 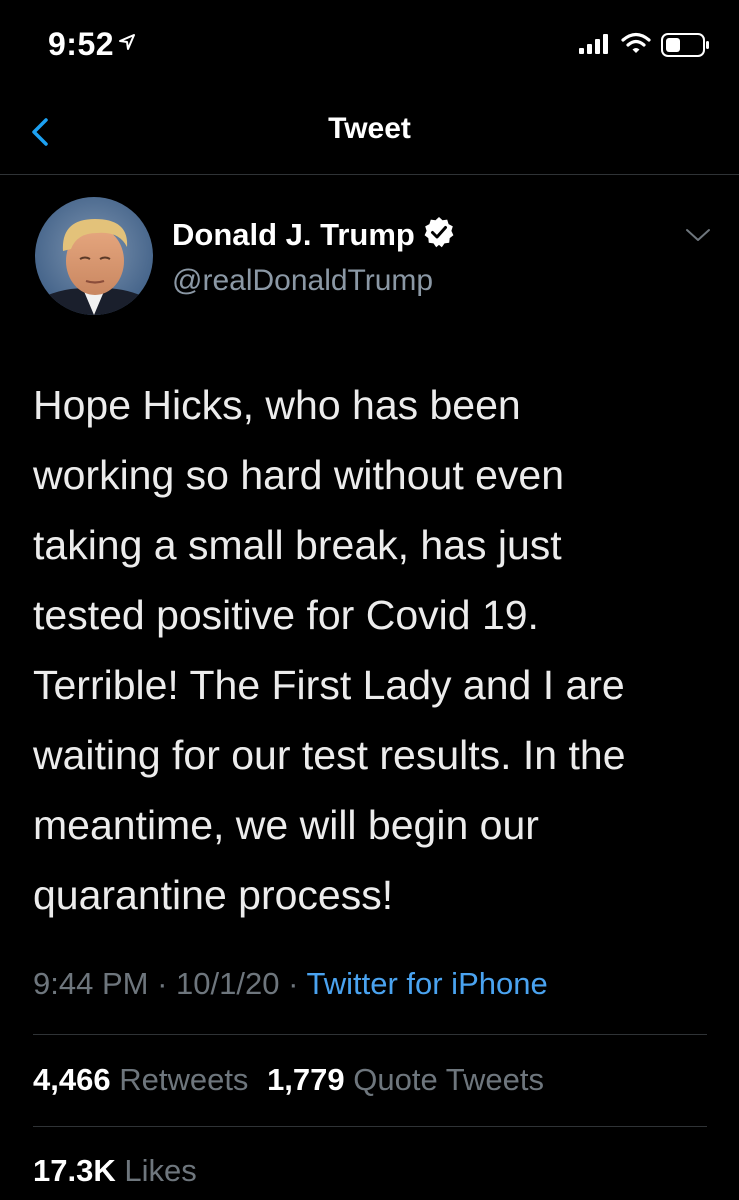 I want to click on tweet-date: 10/1/20, so click(x=227, y=983).